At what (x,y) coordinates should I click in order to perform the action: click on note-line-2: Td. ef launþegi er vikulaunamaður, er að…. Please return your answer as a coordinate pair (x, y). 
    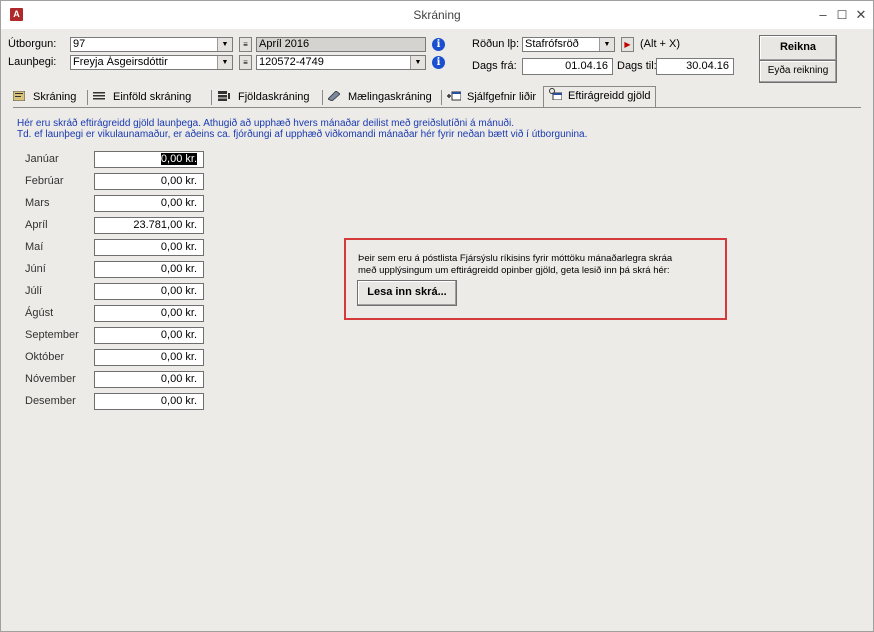
    Looking at the image, I should click on (302, 134).